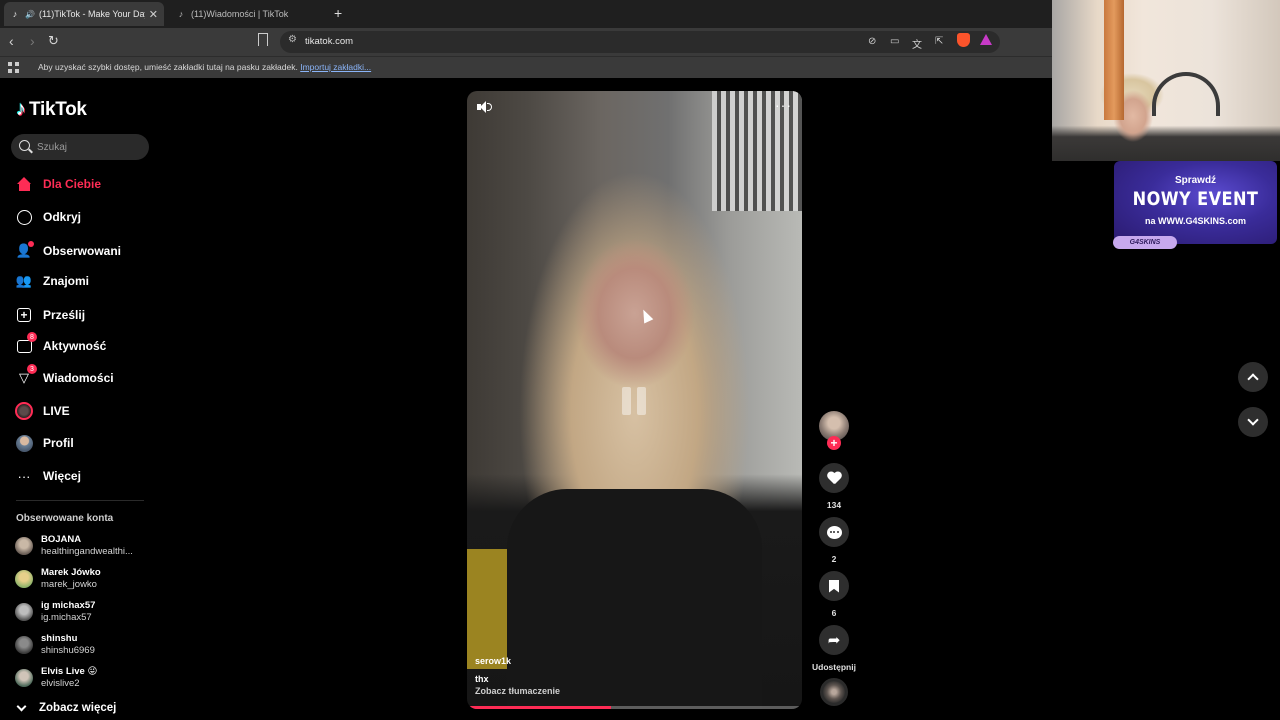 The width and height of the screenshot is (1280, 720). I want to click on address-bar: ⚙ tikatok.com ⊘ ▭ 文 ⇱, so click(640, 42).